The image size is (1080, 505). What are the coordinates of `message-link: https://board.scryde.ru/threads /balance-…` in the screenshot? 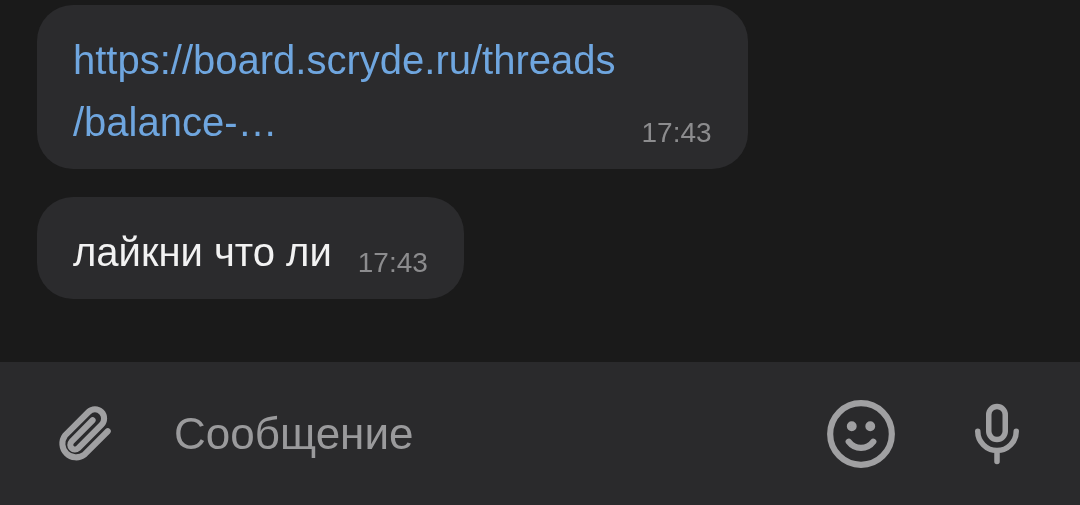 It's located at (344, 91).